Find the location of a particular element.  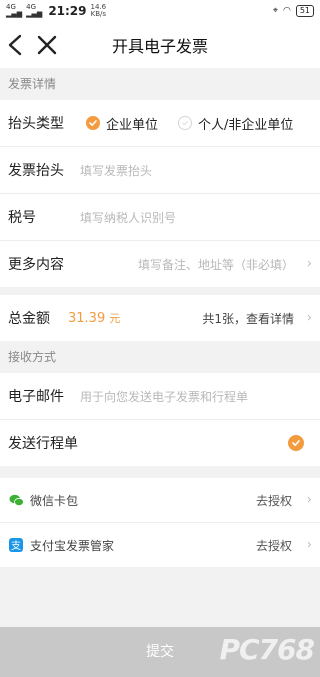

more-content-label: 更多内容 is located at coordinates (36, 265).